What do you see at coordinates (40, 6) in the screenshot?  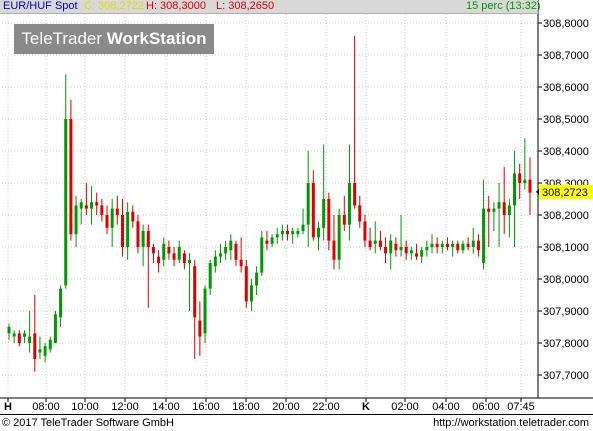 I see `instrument-label: EUR/HUF Spot` at bounding box center [40, 6].